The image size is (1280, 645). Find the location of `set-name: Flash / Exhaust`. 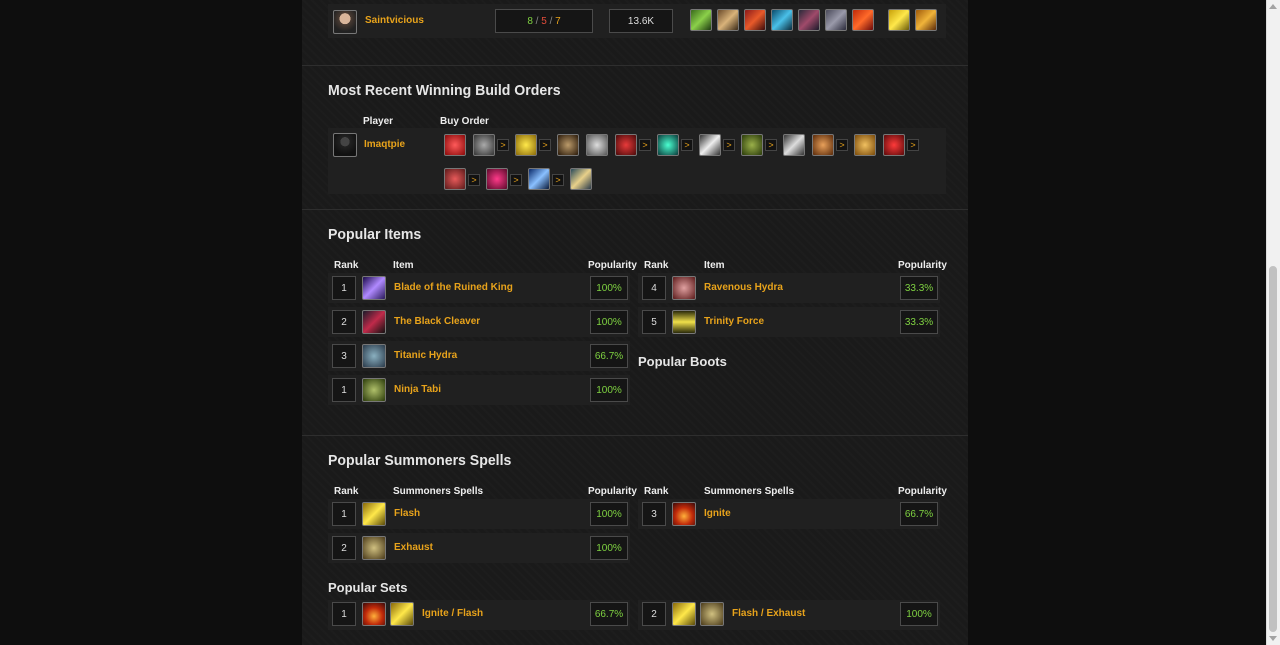

set-name: Flash / Exhaust is located at coordinates (768, 613).